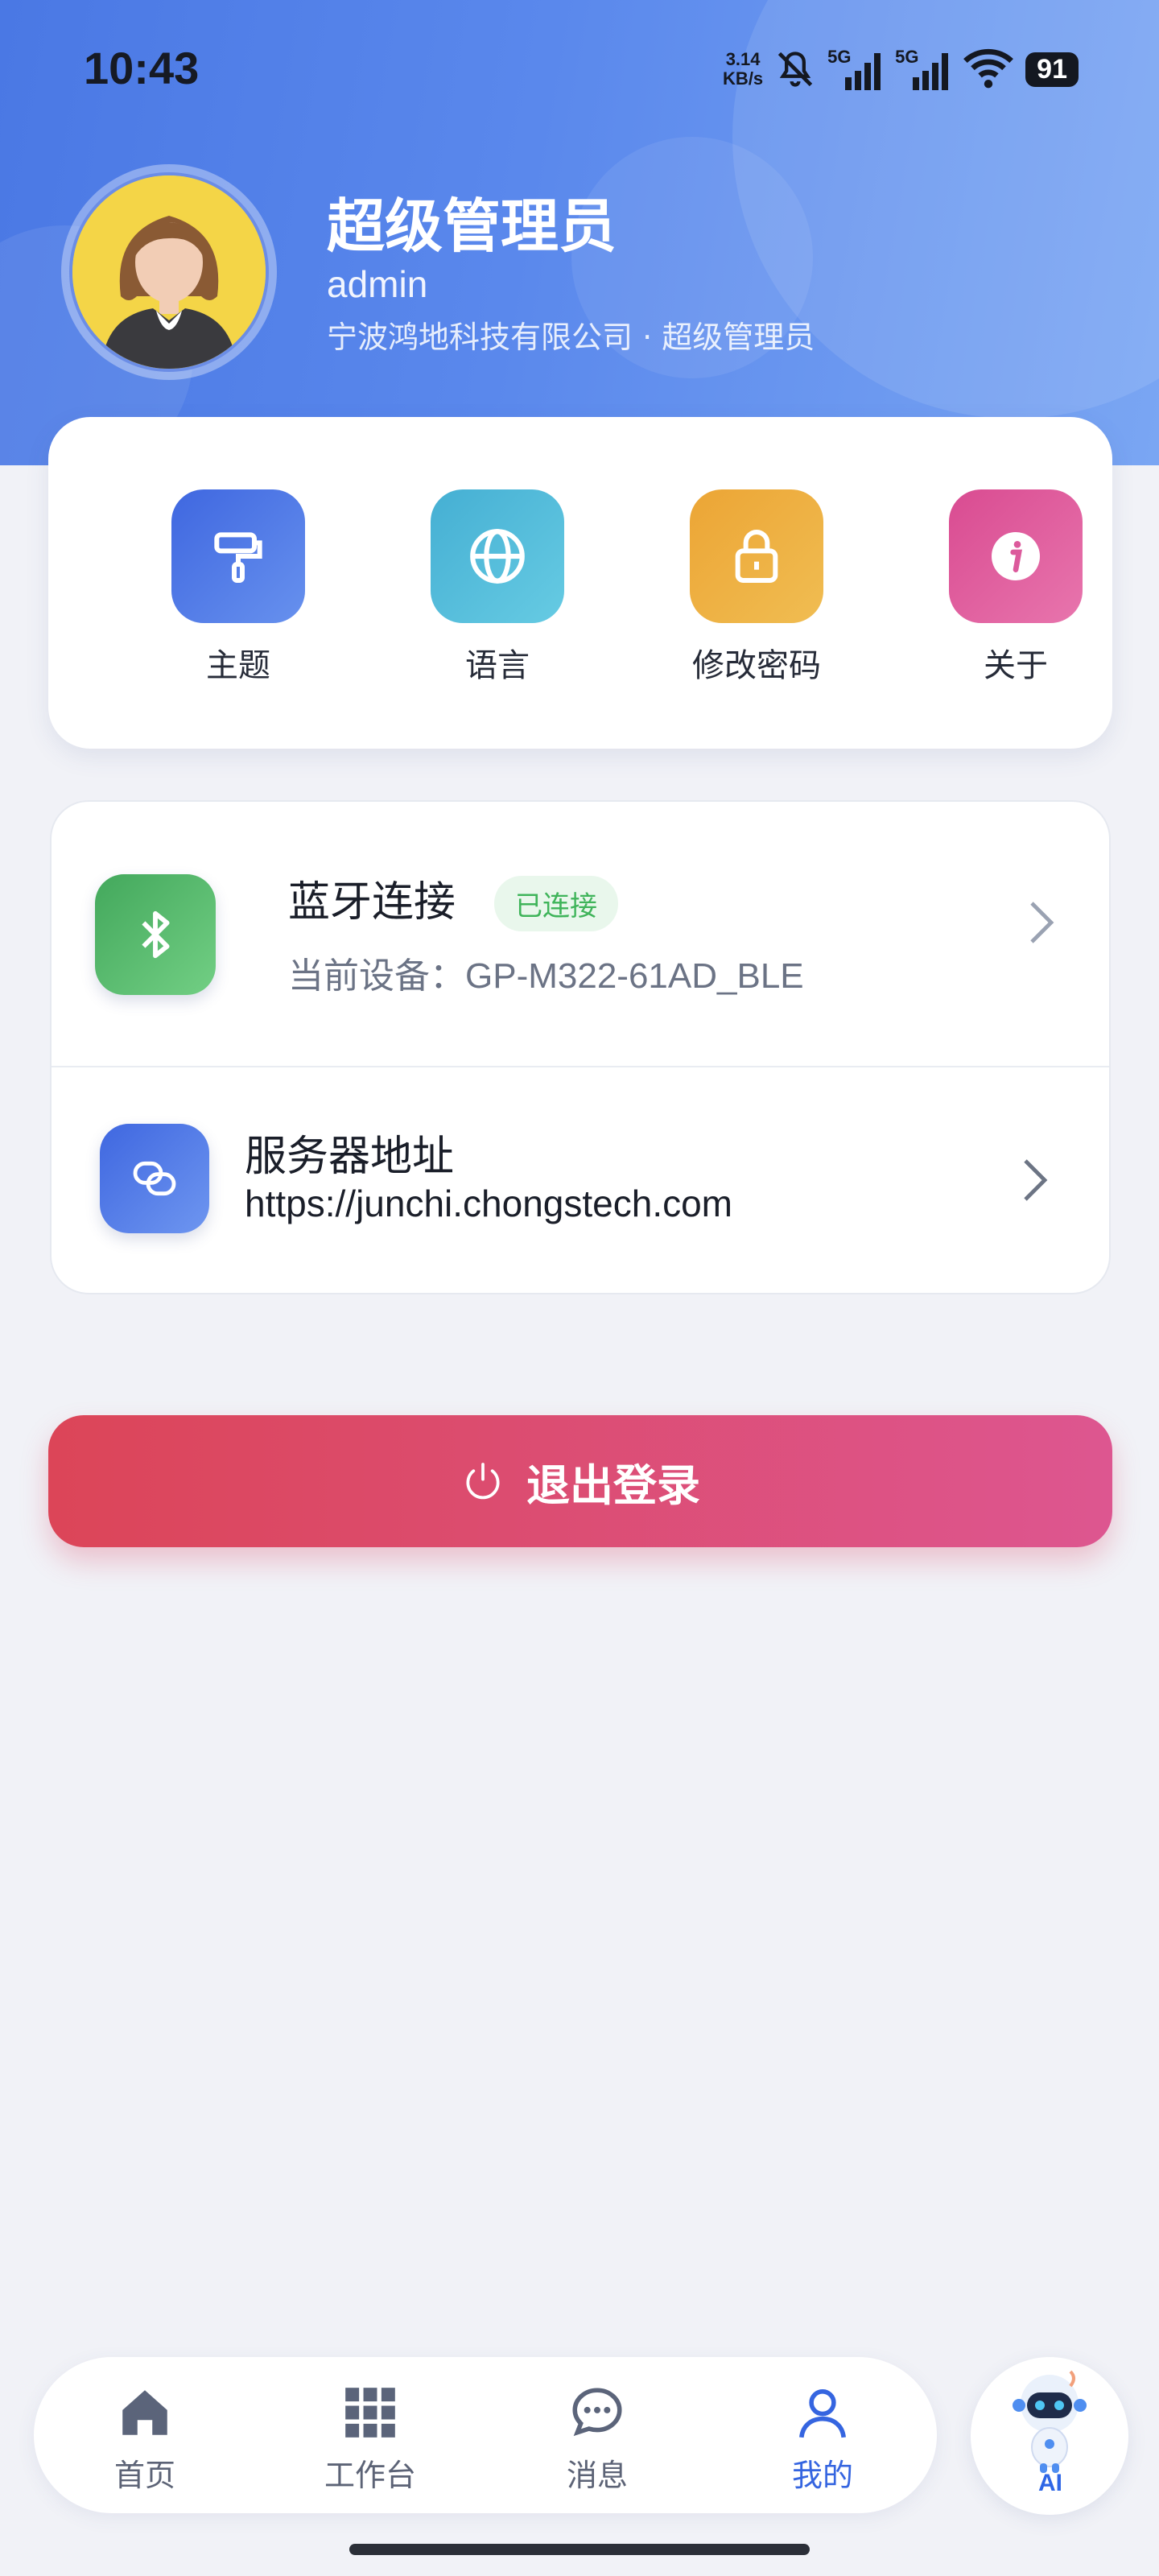  I want to click on bluetooth-icon, so click(155, 934).